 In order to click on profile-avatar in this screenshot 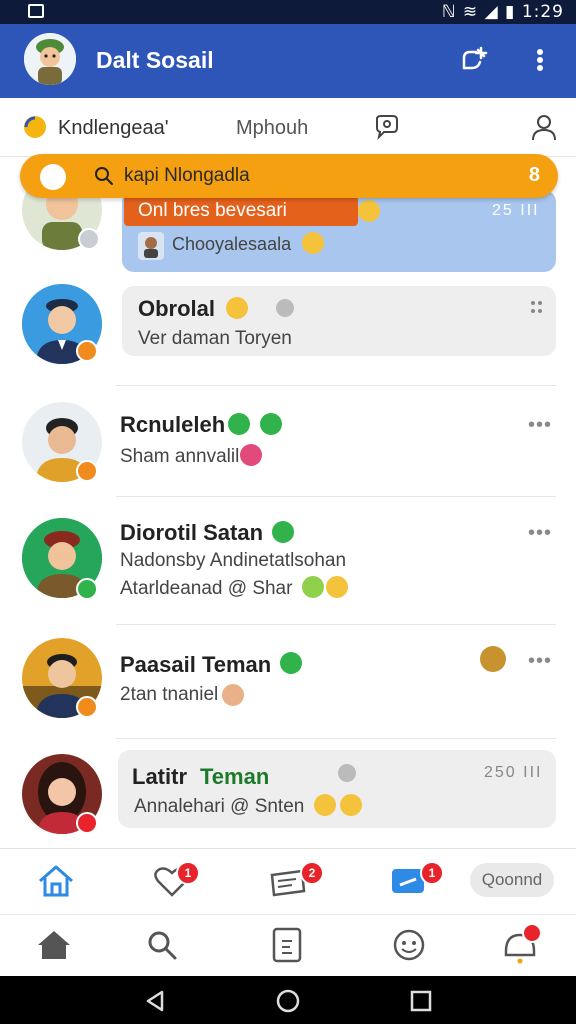, I will do `click(50, 59)`.